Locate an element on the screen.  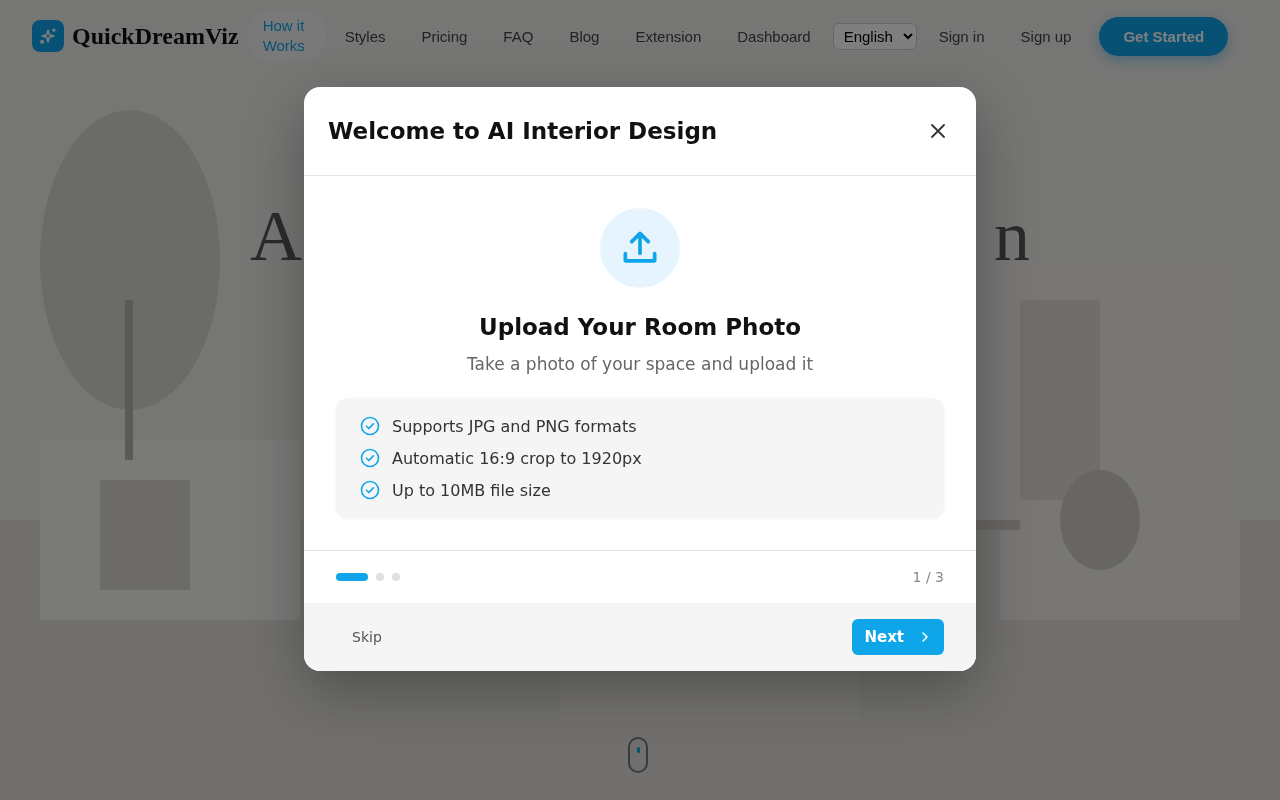
step-counter: 1 / 3 is located at coordinates (928, 577).